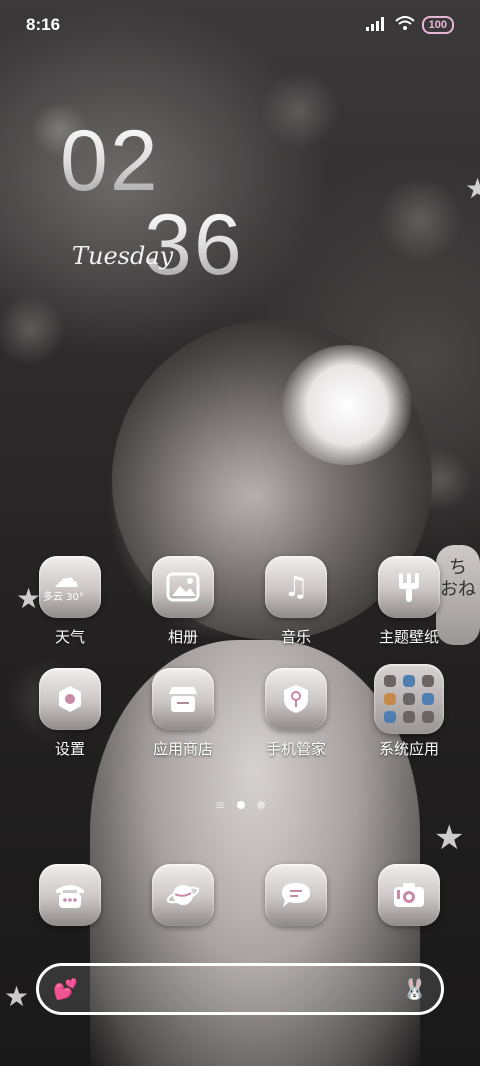 The width and height of the screenshot is (480, 1066). What do you see at coordinates (70, 587) in the screenshot?
I see `weather-icon: ☁ 多云 30°` at bounding box center [70, 587].